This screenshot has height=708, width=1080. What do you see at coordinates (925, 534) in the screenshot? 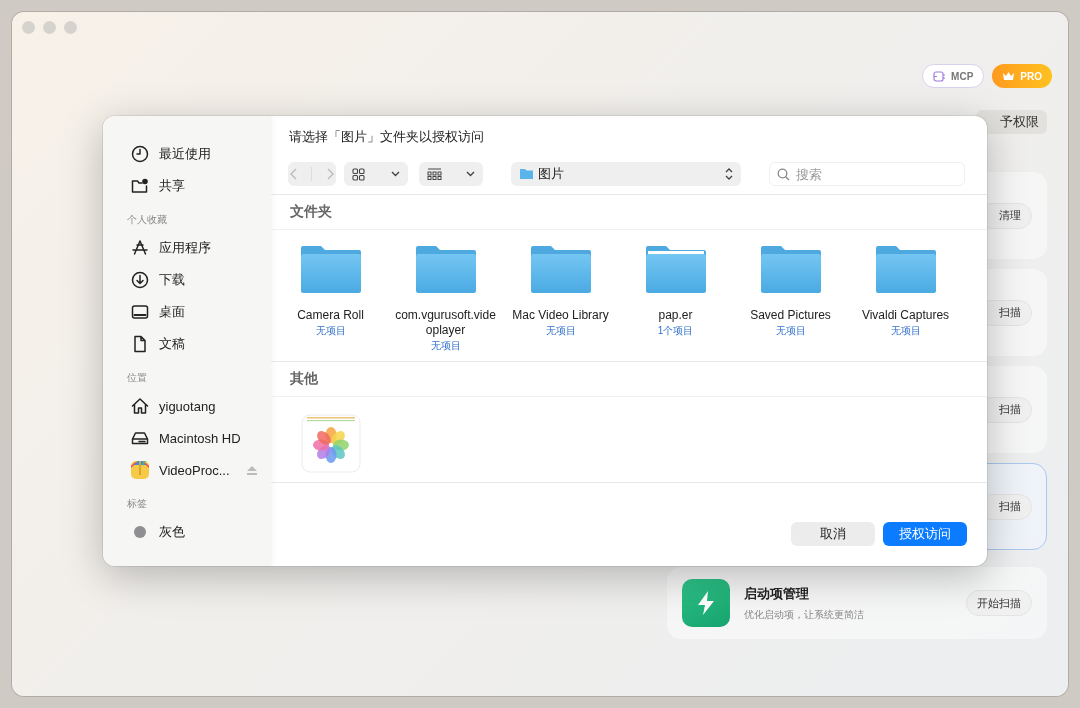
I see `authorize-button: 授权访问` at bounding box center [925, 534].